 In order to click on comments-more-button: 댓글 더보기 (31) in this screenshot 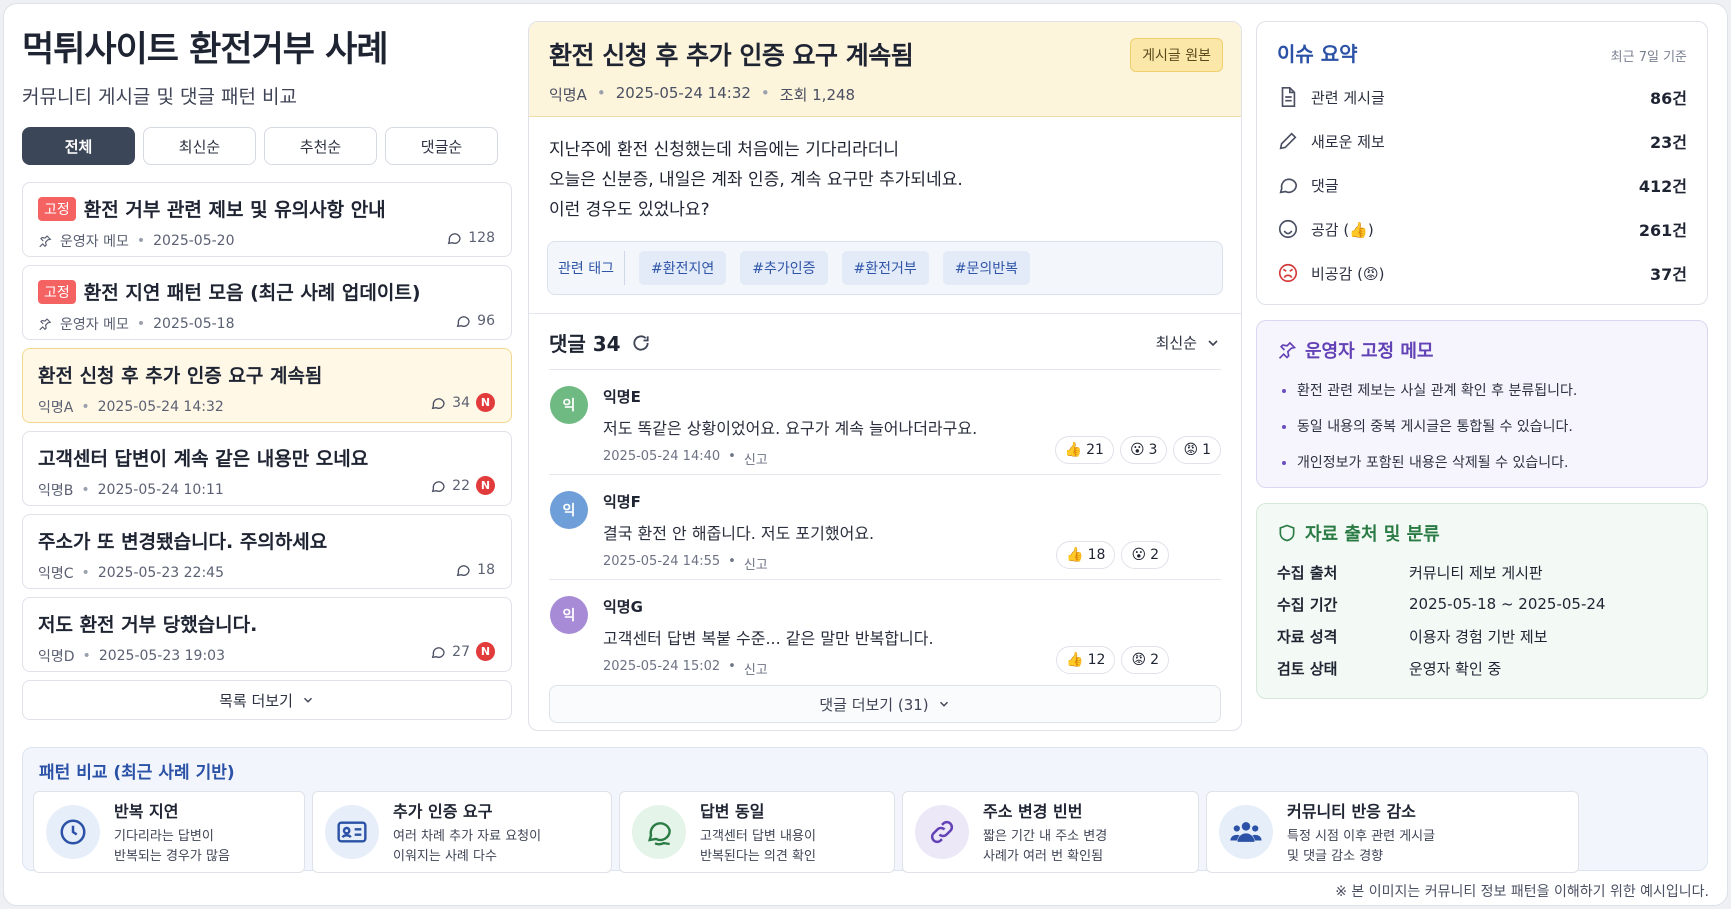, I will do `click(885, 704)`.